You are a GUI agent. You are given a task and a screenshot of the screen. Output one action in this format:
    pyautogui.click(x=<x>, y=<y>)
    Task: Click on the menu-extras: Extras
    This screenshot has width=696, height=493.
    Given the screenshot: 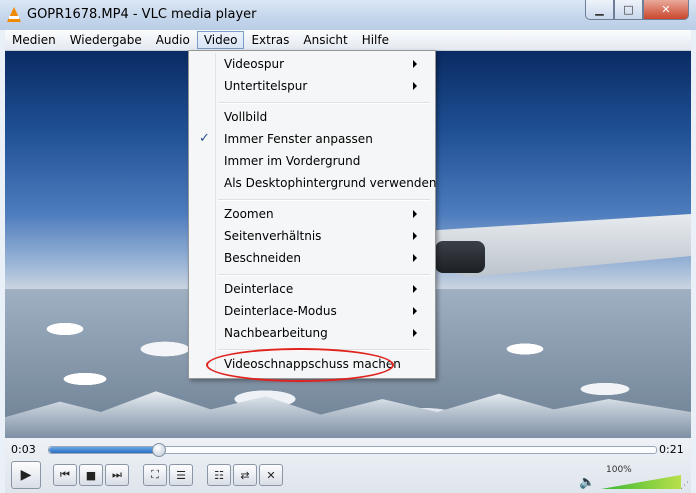 What is the action you would take?
    pyautogui.click(x=270, y=40)
    